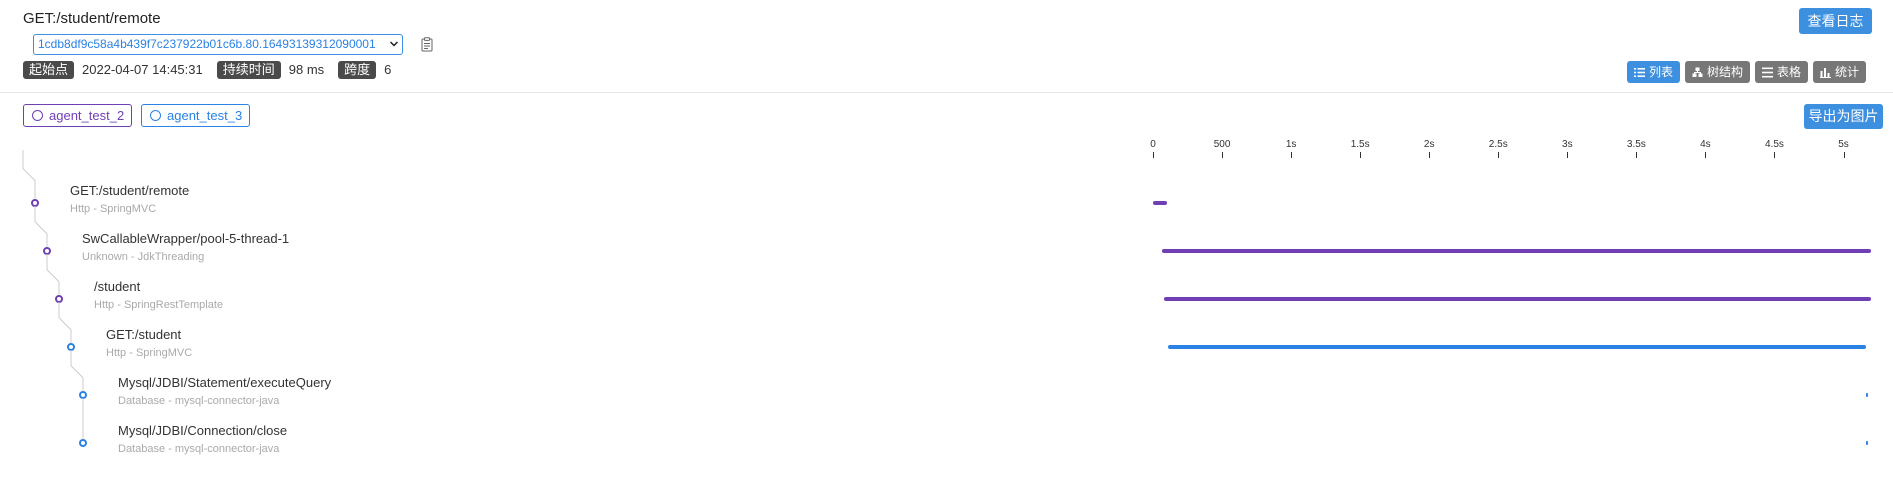 The image size is (1893, 504). Describe the element at coordinates (1636, 144) in the screenshot. I see `axis-tick-label: 3.5s` at that location.